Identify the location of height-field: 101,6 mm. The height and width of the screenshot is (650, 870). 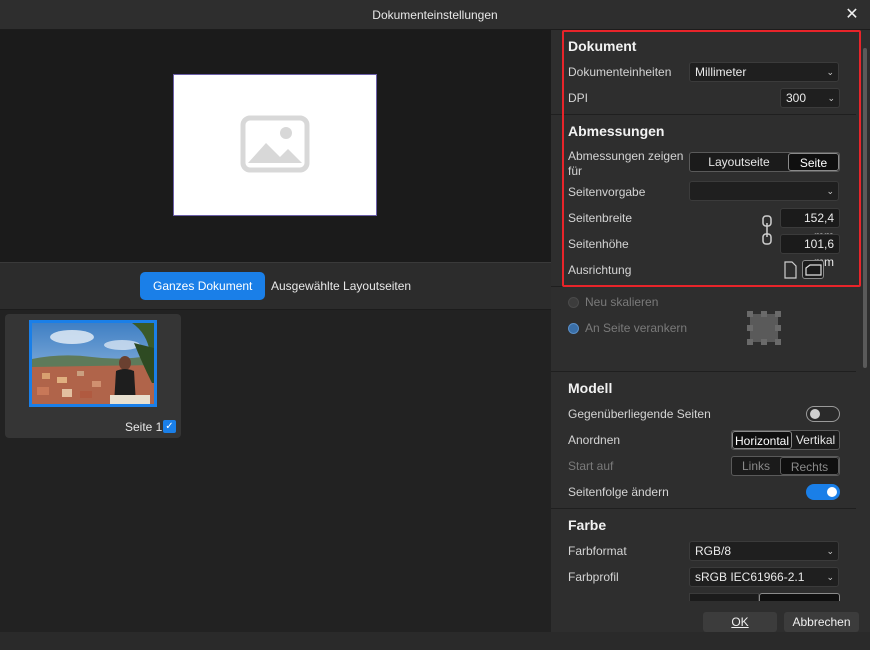
(810, 251).